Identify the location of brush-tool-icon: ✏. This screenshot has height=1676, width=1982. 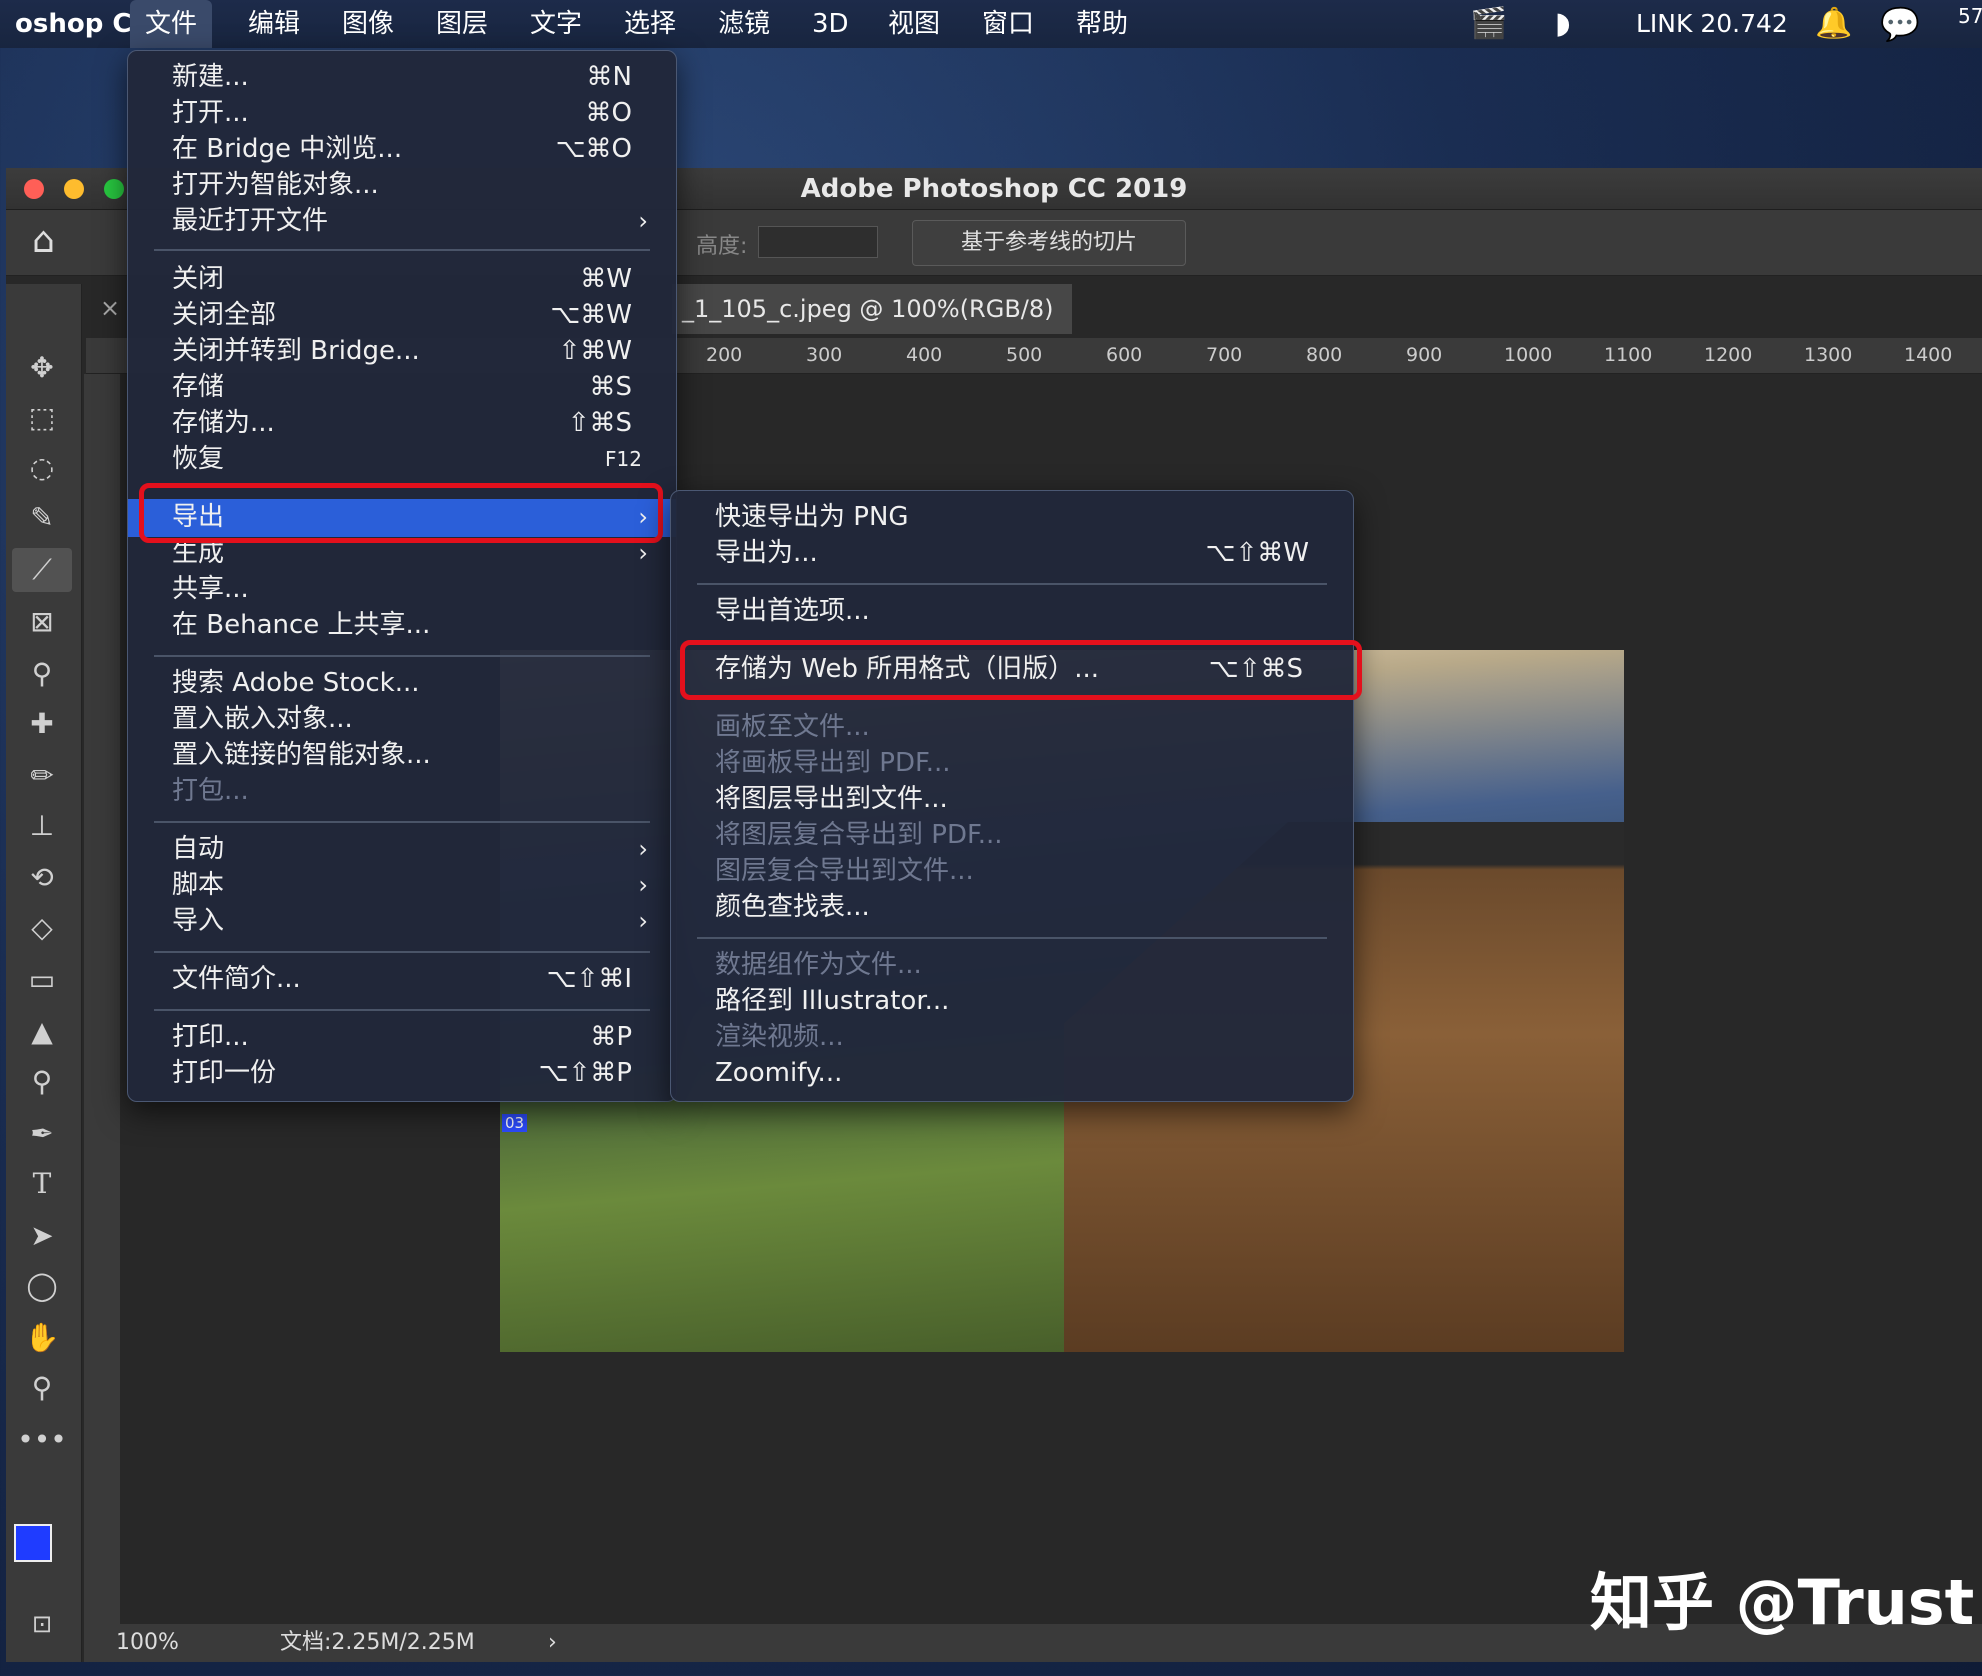
(42, 776).